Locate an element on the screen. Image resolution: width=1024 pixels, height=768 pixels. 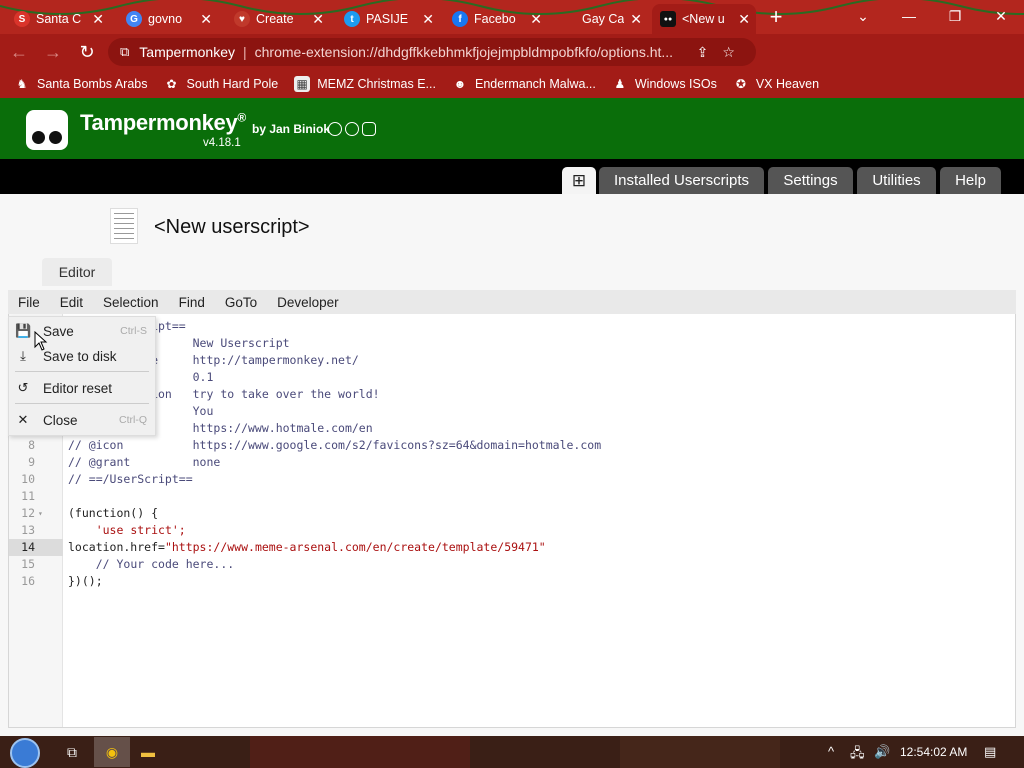
code-line: 11 is located at coordinates (512, 496).